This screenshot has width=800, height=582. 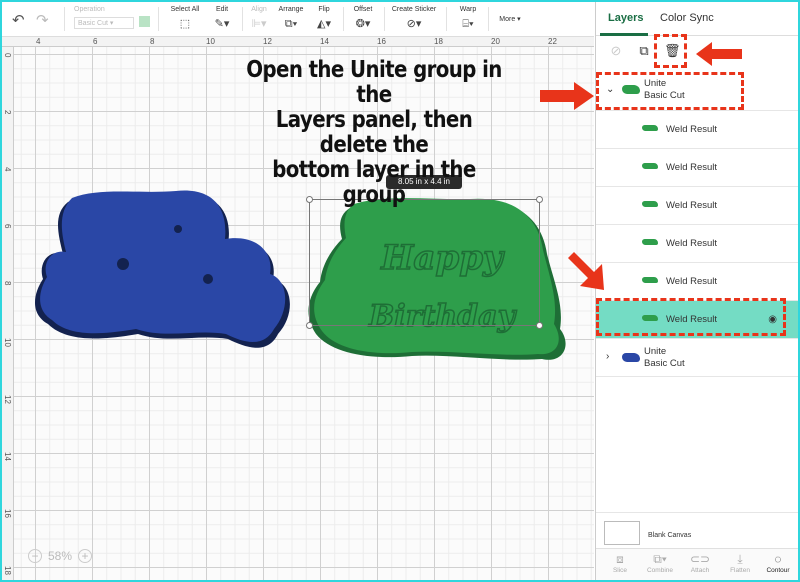 I want to click on slice-icon: ⧈, so click(x=620, y=559).